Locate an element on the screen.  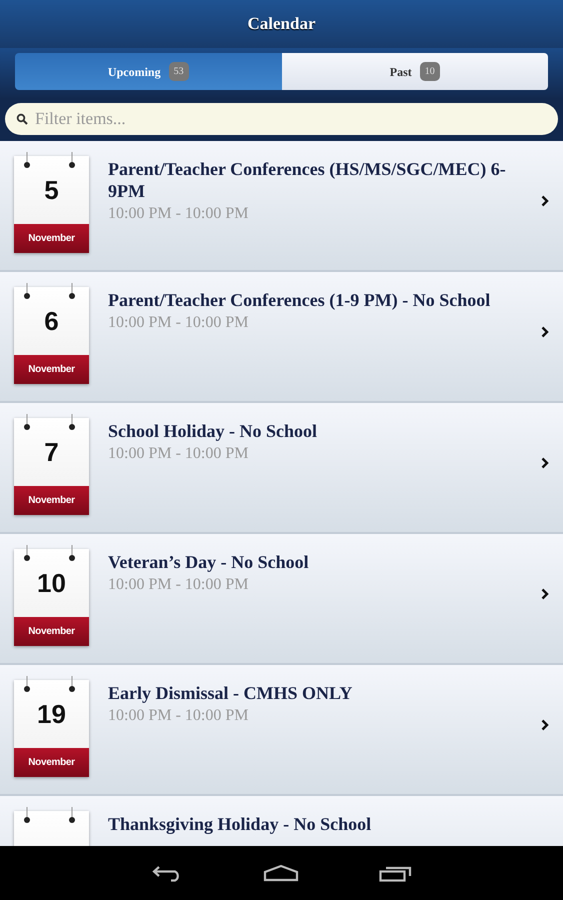
event-row: 5 November Parent/Teacher Conferences (HS/MS/SGC/MEC) 6-9PM 10:00 PM - 10:00 PM is located at coordinates (281, 206).